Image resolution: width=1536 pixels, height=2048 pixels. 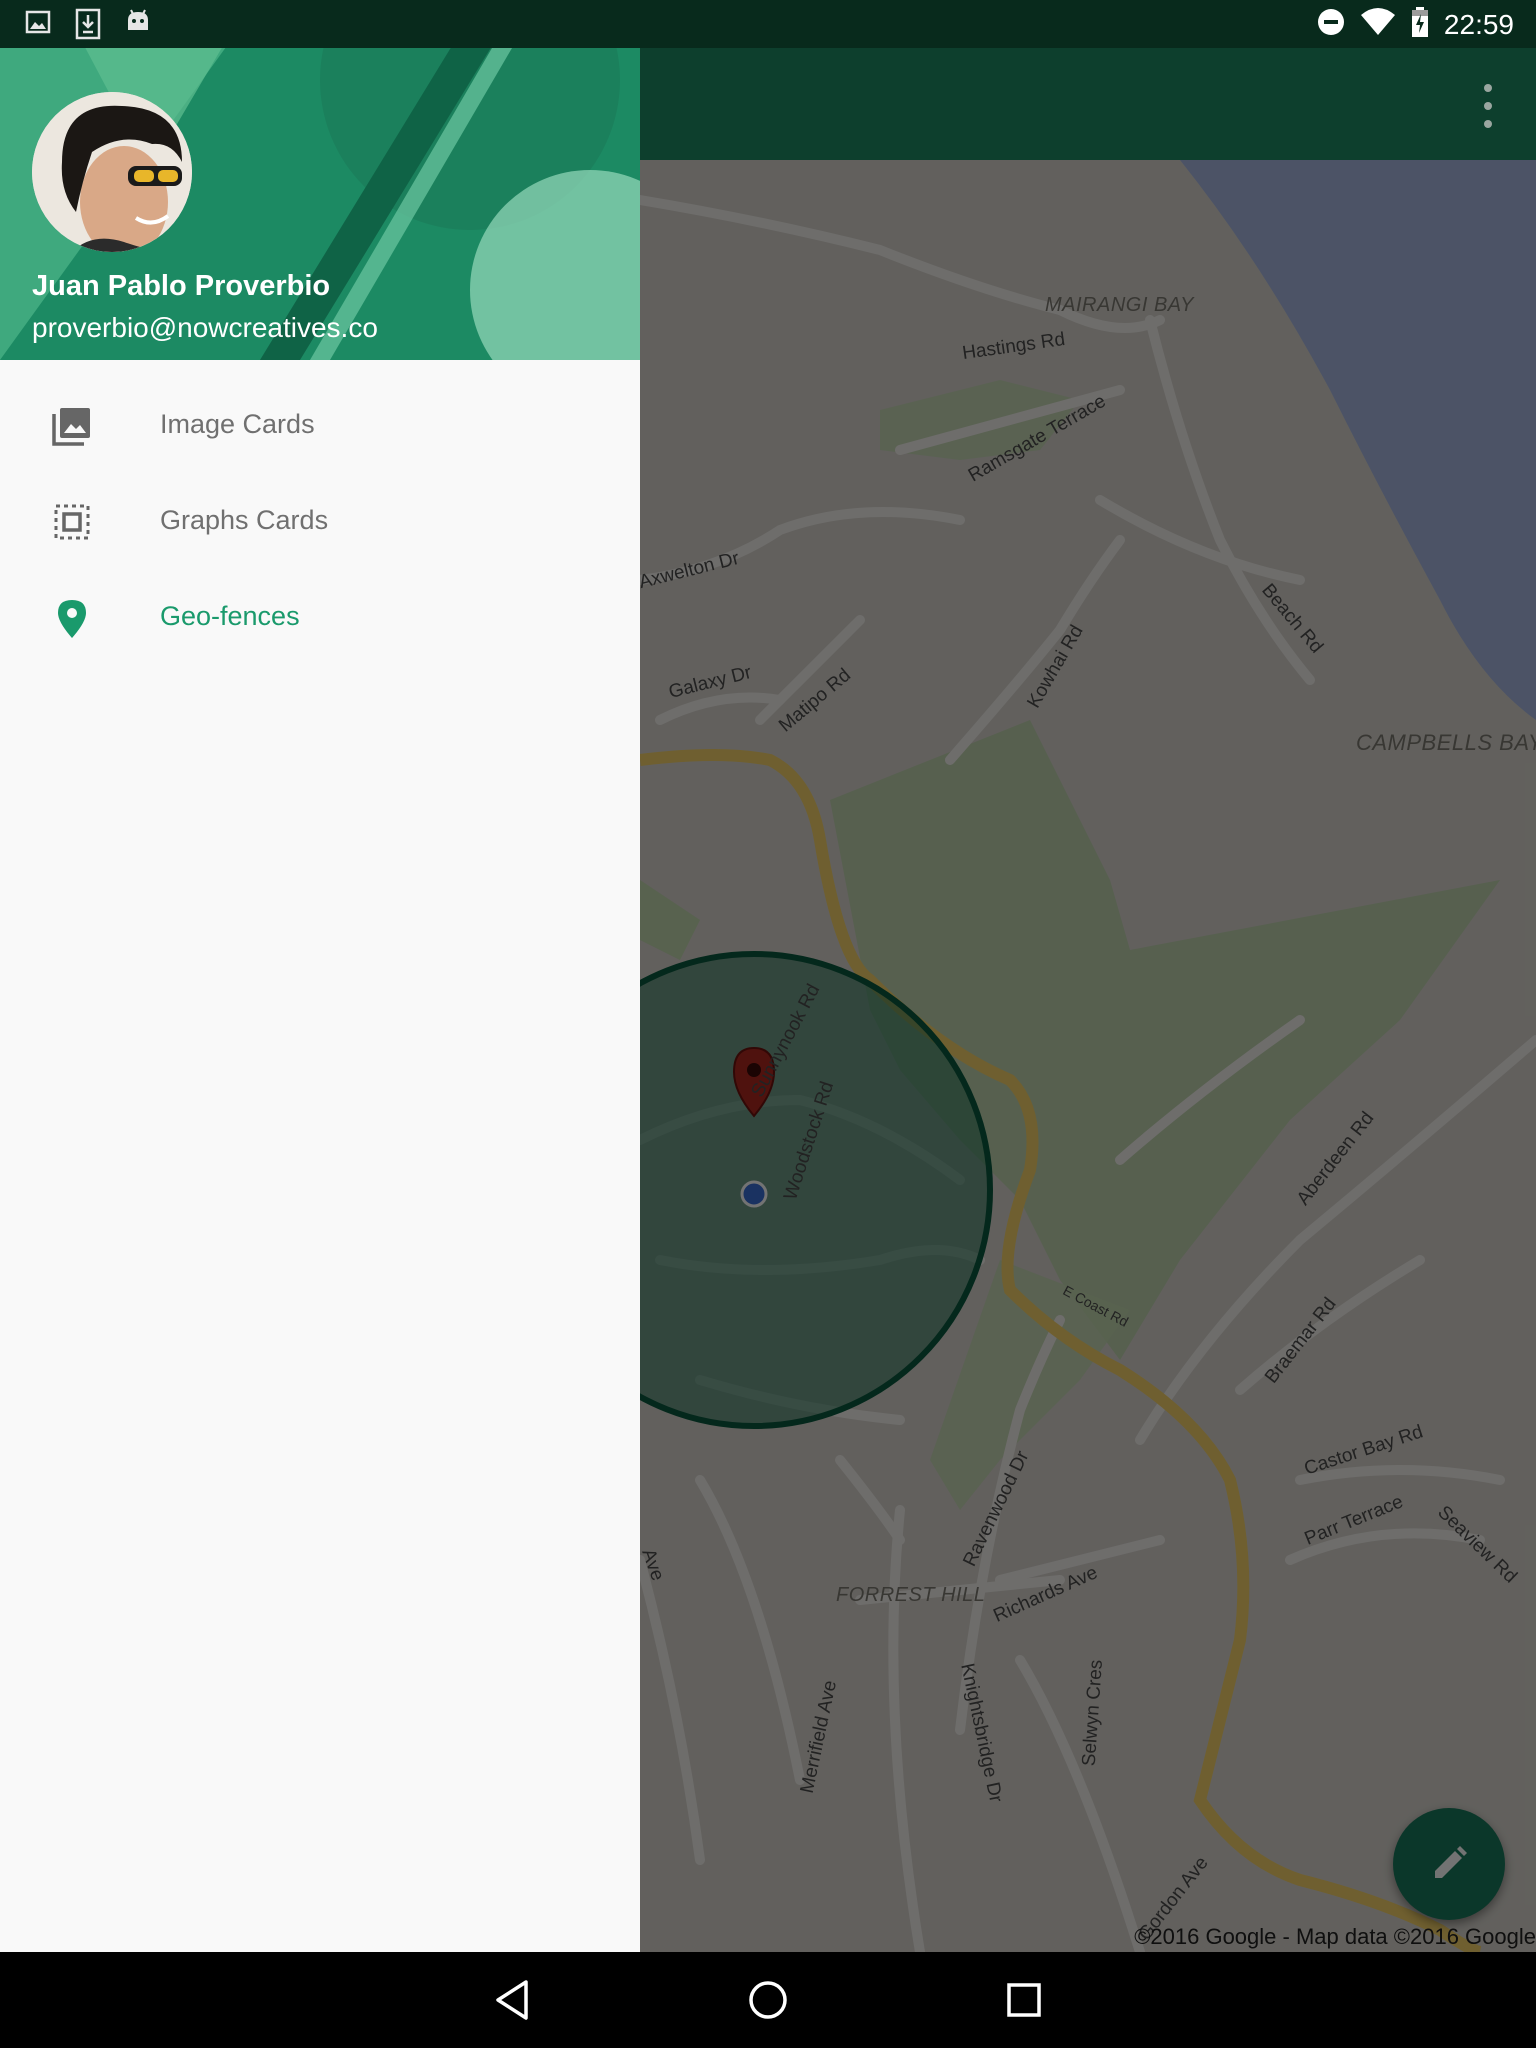 I want to click on drawer-item-label: Image Cards, so click(x=237, y=424).